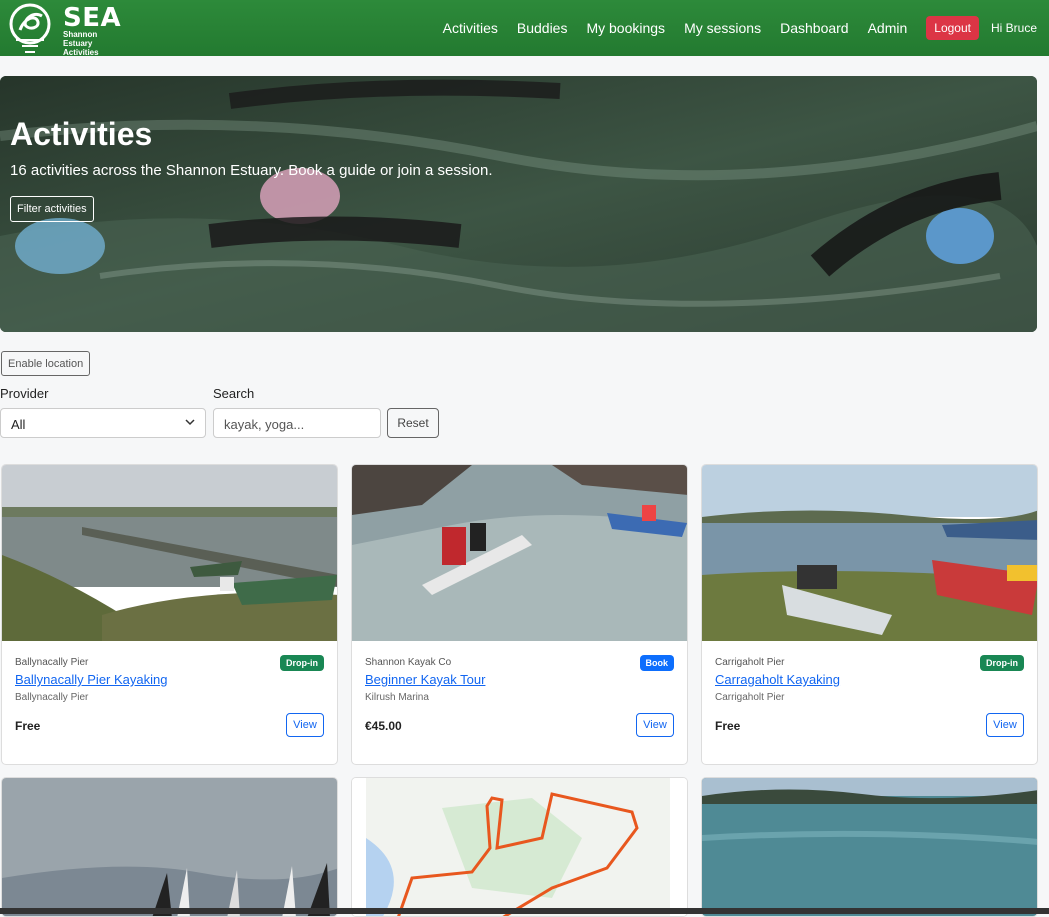  Describe the element at coordinates (1013, 28) in the screenshot. I see `user-greeting: Hi Bruce` at that location.